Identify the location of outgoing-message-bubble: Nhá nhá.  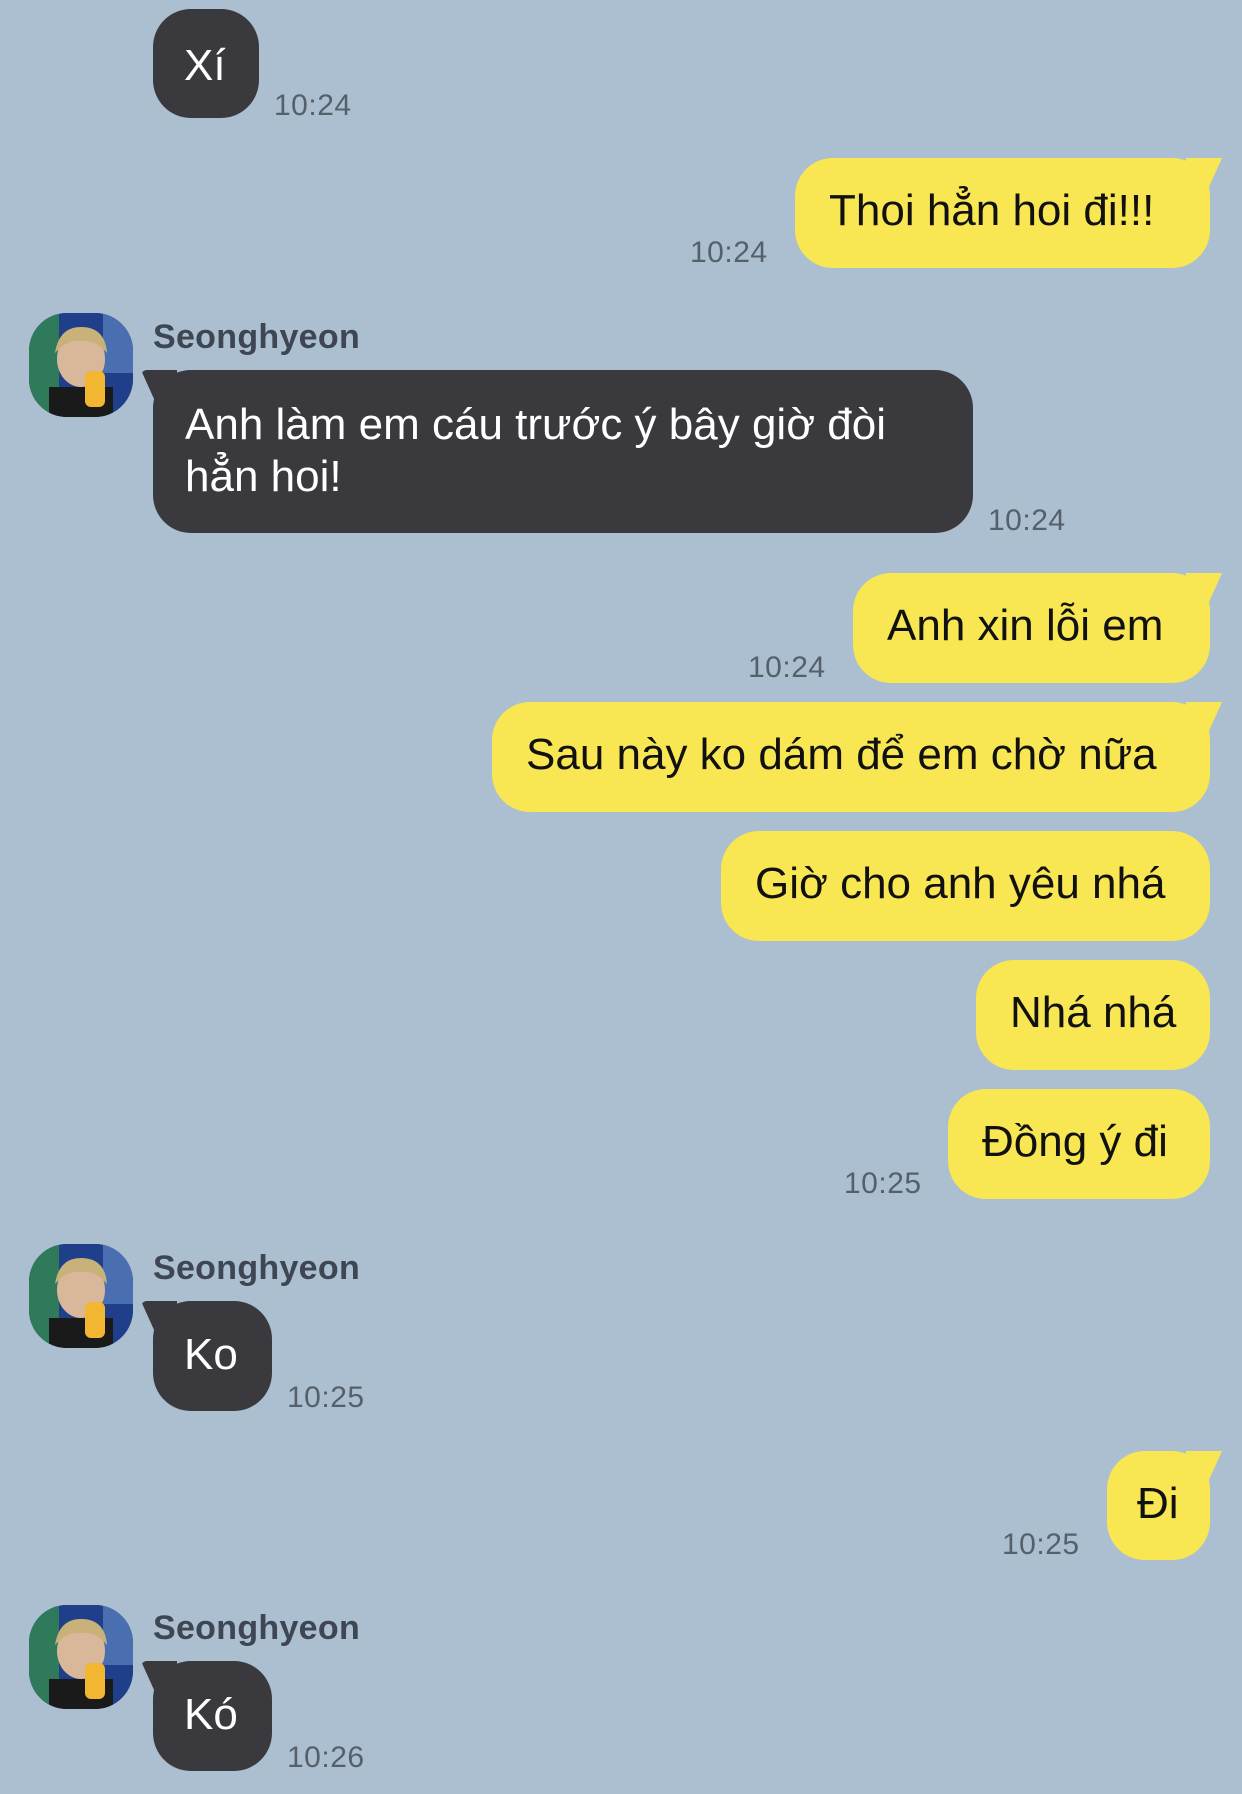
(1093, 1015).